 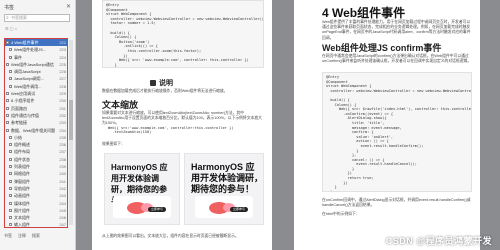 I want to click on banner-image-left: HarmonyOS 应用开发体验调研，期待您的参与！ 立即参与, so click(x=142, y=189).